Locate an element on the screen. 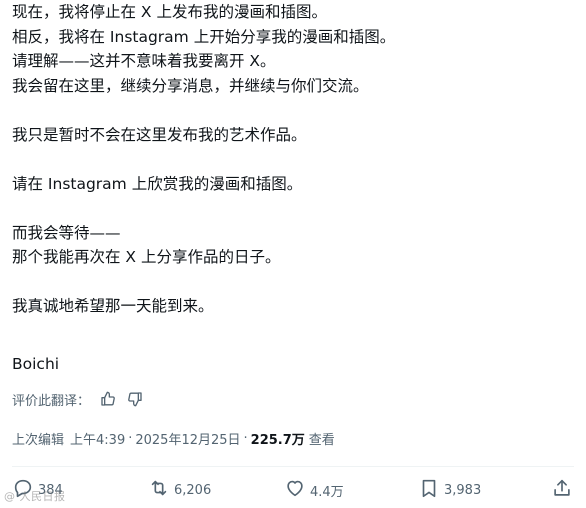  post-line: 请在 Instagram 上欣赏我的漫画和插图。 is located at coordinates (157, 183).